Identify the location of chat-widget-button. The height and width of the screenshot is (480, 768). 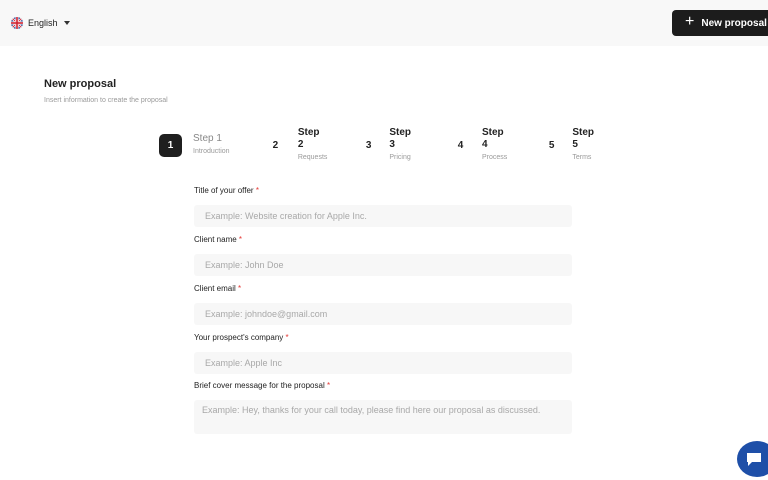
(752, 459).